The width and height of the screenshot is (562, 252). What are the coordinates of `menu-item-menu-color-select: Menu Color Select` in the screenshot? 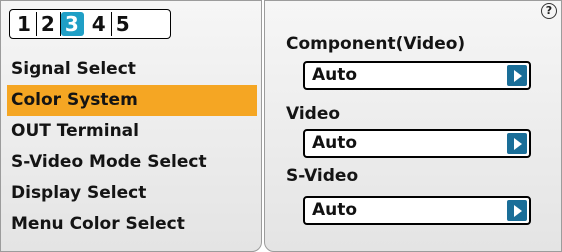 It's located at (132, 224).